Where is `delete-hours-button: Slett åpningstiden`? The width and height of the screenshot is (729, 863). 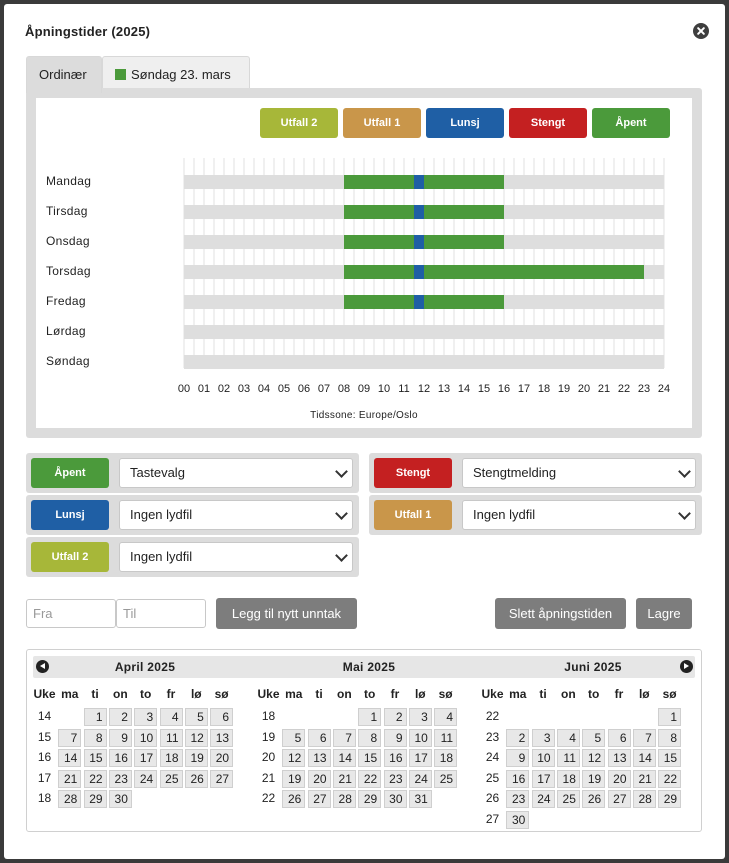 delete-hours-button: Slett åpningstiden is located at coordinates (560, 613).